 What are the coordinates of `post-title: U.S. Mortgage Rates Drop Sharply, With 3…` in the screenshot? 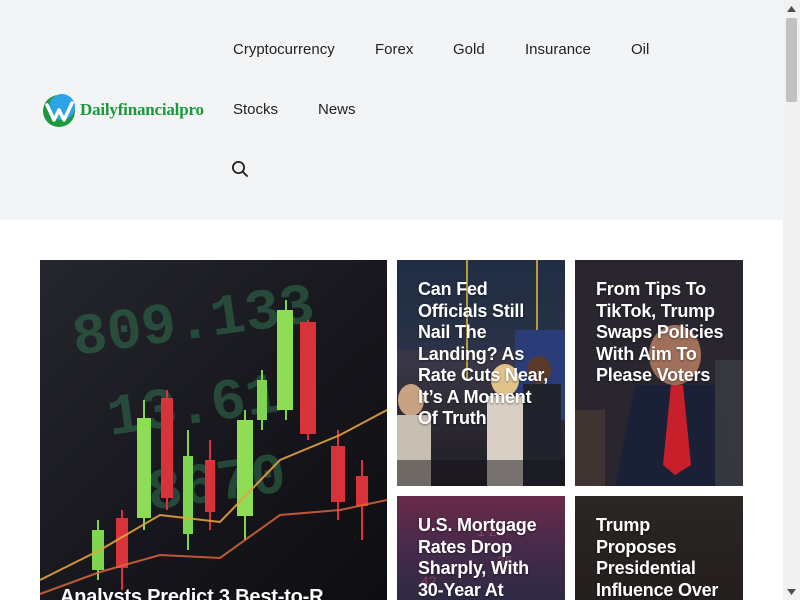 It's located at (485, 557).